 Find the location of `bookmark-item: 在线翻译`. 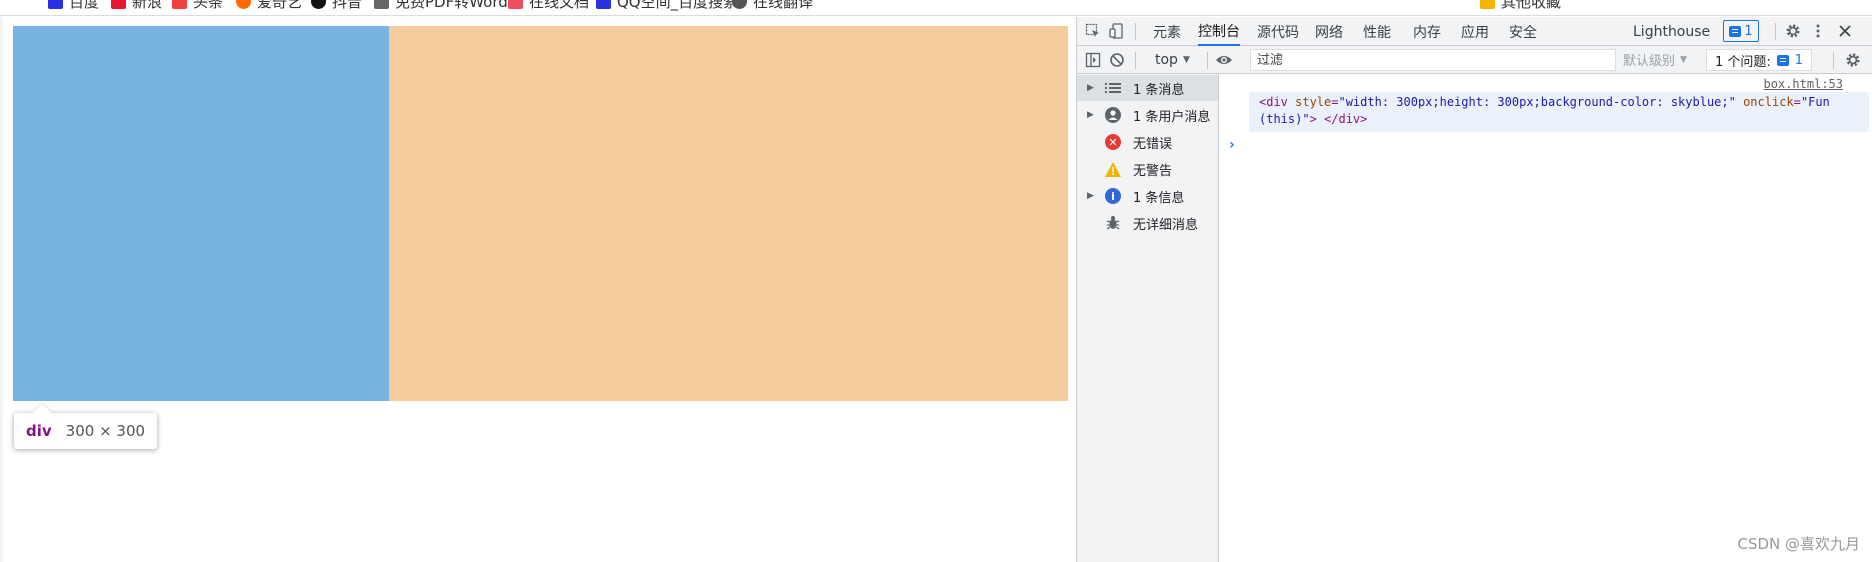

bookmark-item: 在线翻译 is located at coordinates (772, 6).